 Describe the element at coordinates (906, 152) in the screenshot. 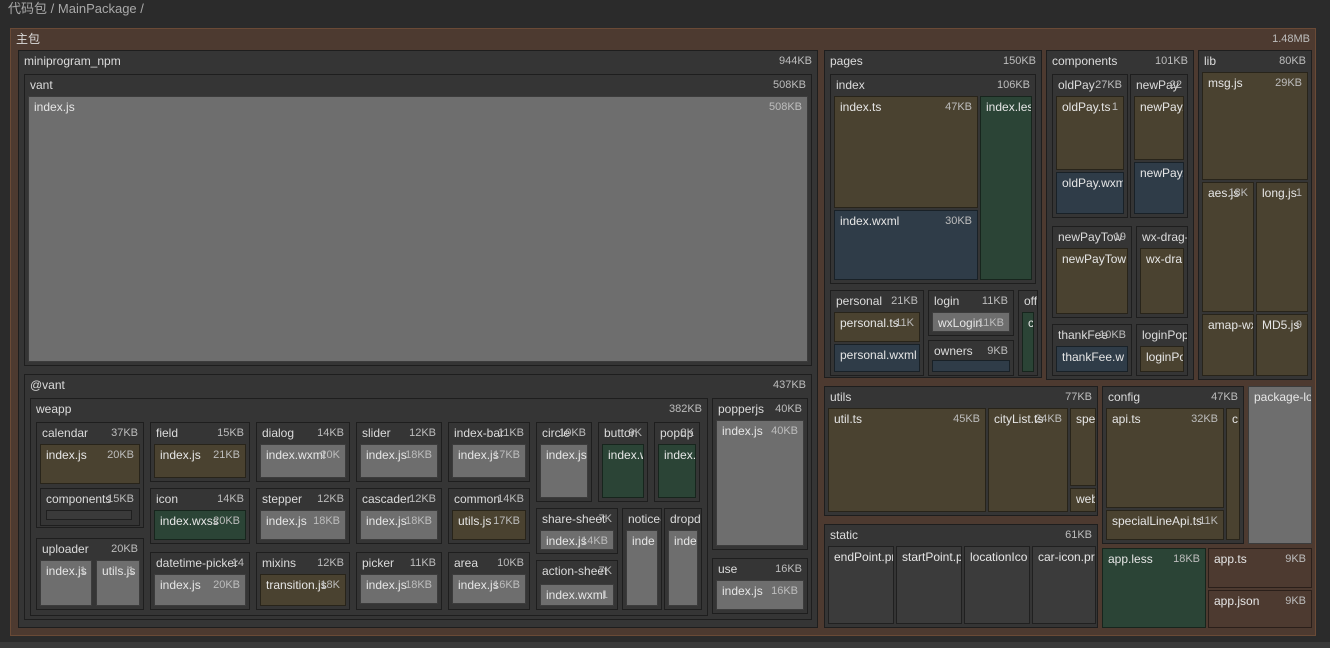

I see `treemap-file-index-ts: index.ts 47KB` at that location.